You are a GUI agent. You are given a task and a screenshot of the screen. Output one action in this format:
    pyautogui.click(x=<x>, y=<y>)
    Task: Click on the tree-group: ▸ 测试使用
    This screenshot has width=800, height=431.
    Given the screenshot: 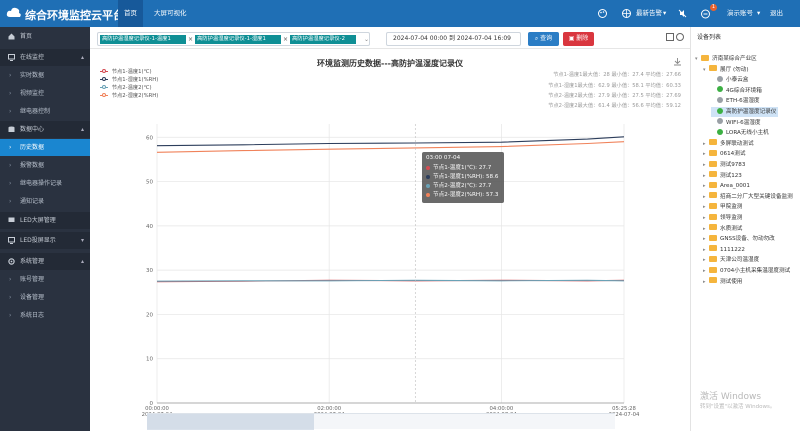 What is the action you would take?
    pyautogui.click(x=723, y=282)
    